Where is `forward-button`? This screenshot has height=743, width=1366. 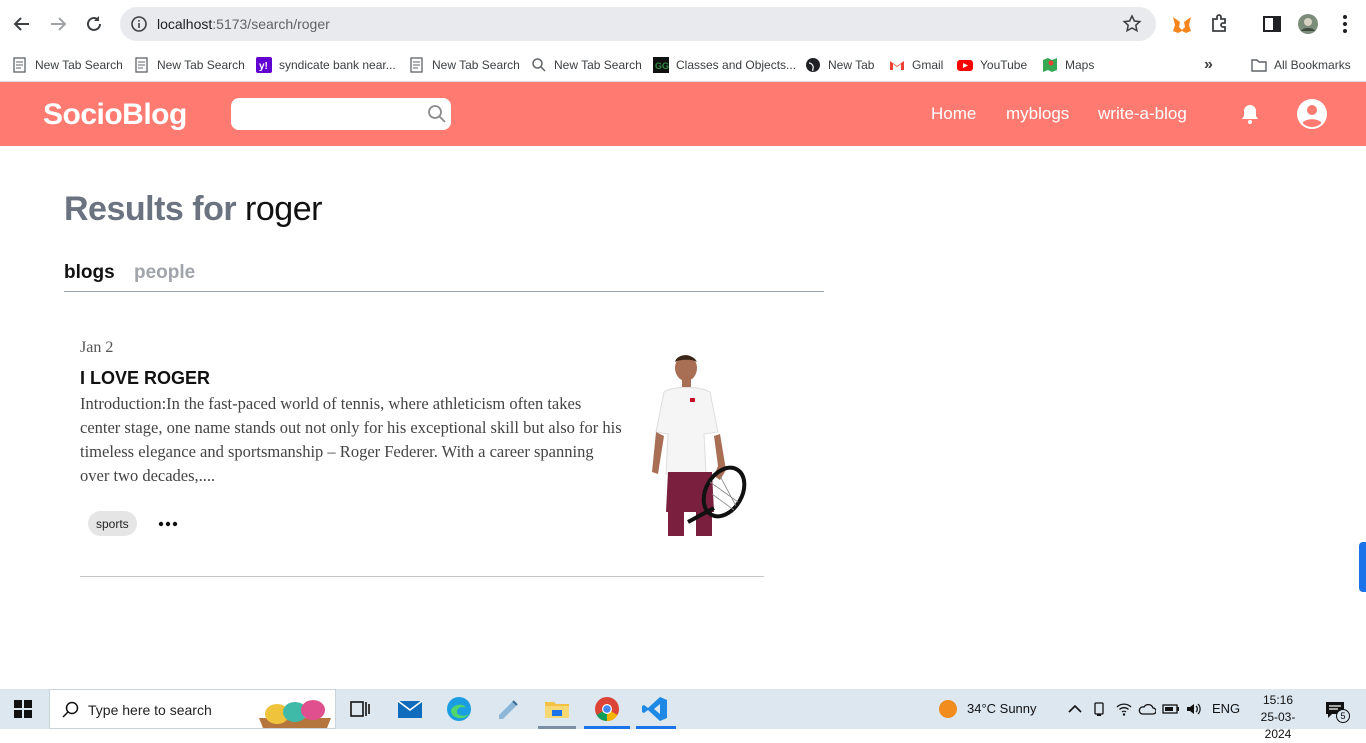 forward-button is located at coordinates (58, 24).